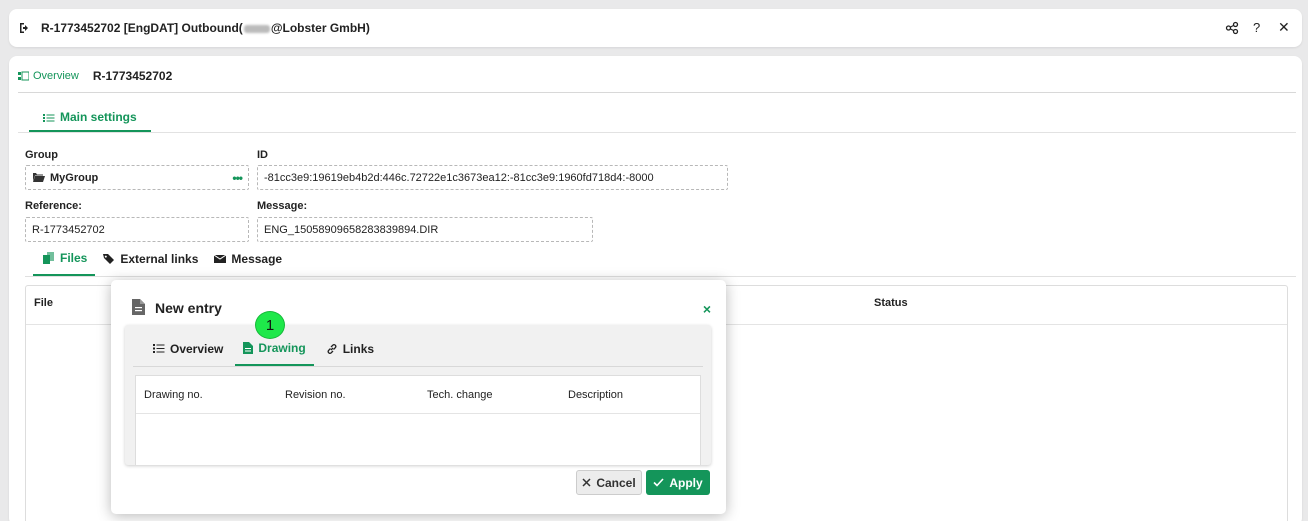 This screenshot has width=1308, height=521. Describe the element at coordinates (237, 178) in the screenshot. I see `more-icon: •••` at that location.